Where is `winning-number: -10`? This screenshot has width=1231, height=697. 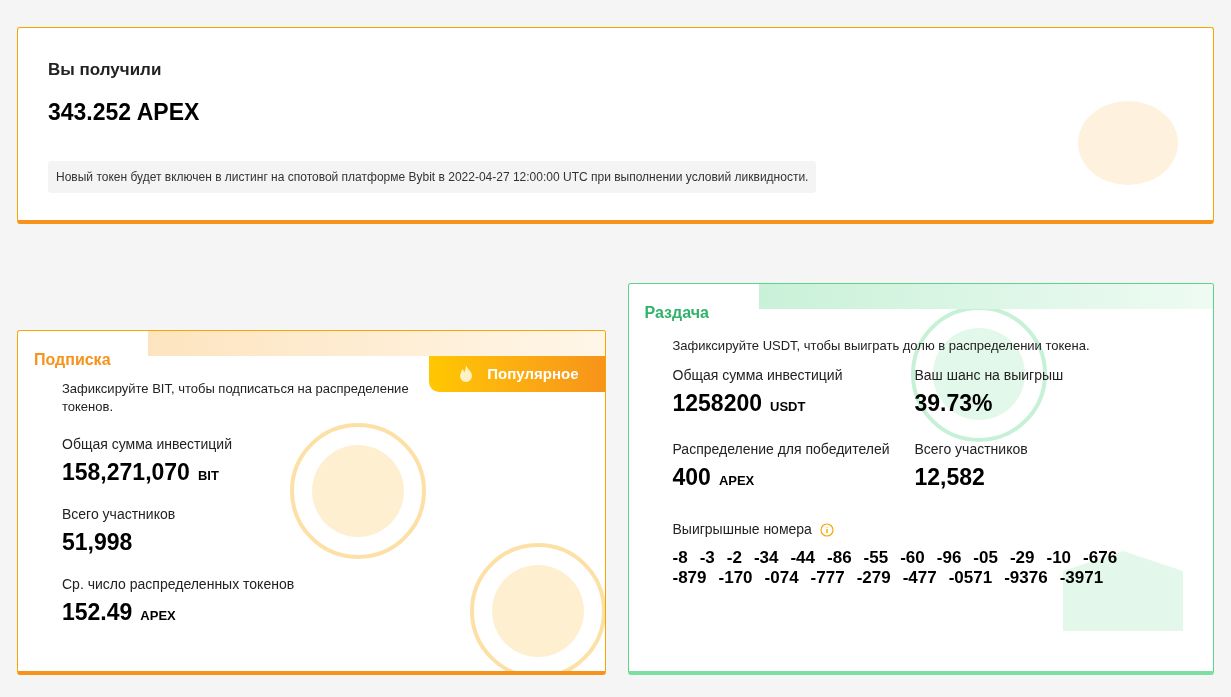
winning-number: -10 is located at coordinates (1059, 558).